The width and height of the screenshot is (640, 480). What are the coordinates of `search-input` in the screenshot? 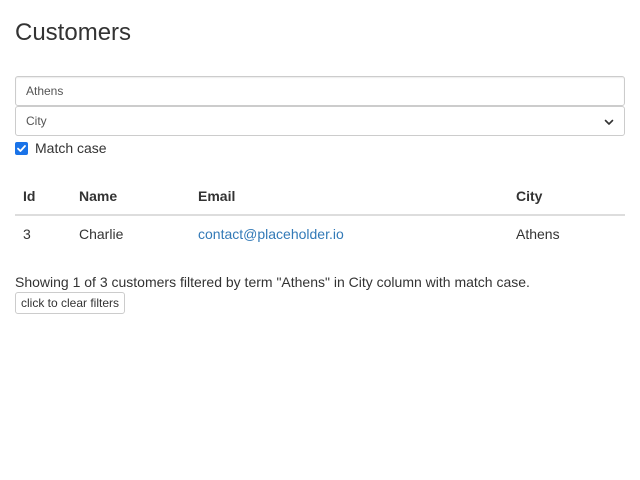 It's located at (320, 91).